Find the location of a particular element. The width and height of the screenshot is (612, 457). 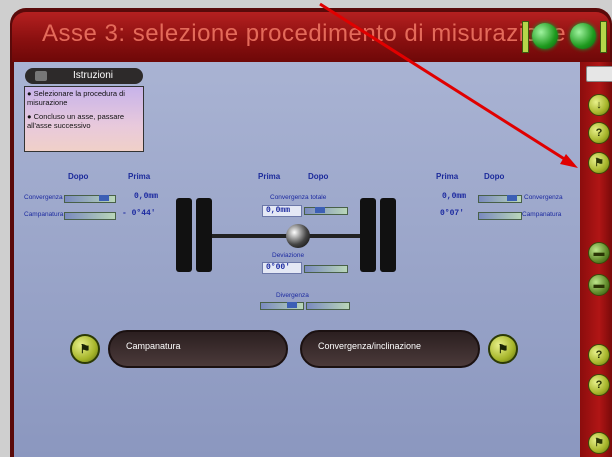

offset-label: Divergenza is located at coordinates (292, 295).